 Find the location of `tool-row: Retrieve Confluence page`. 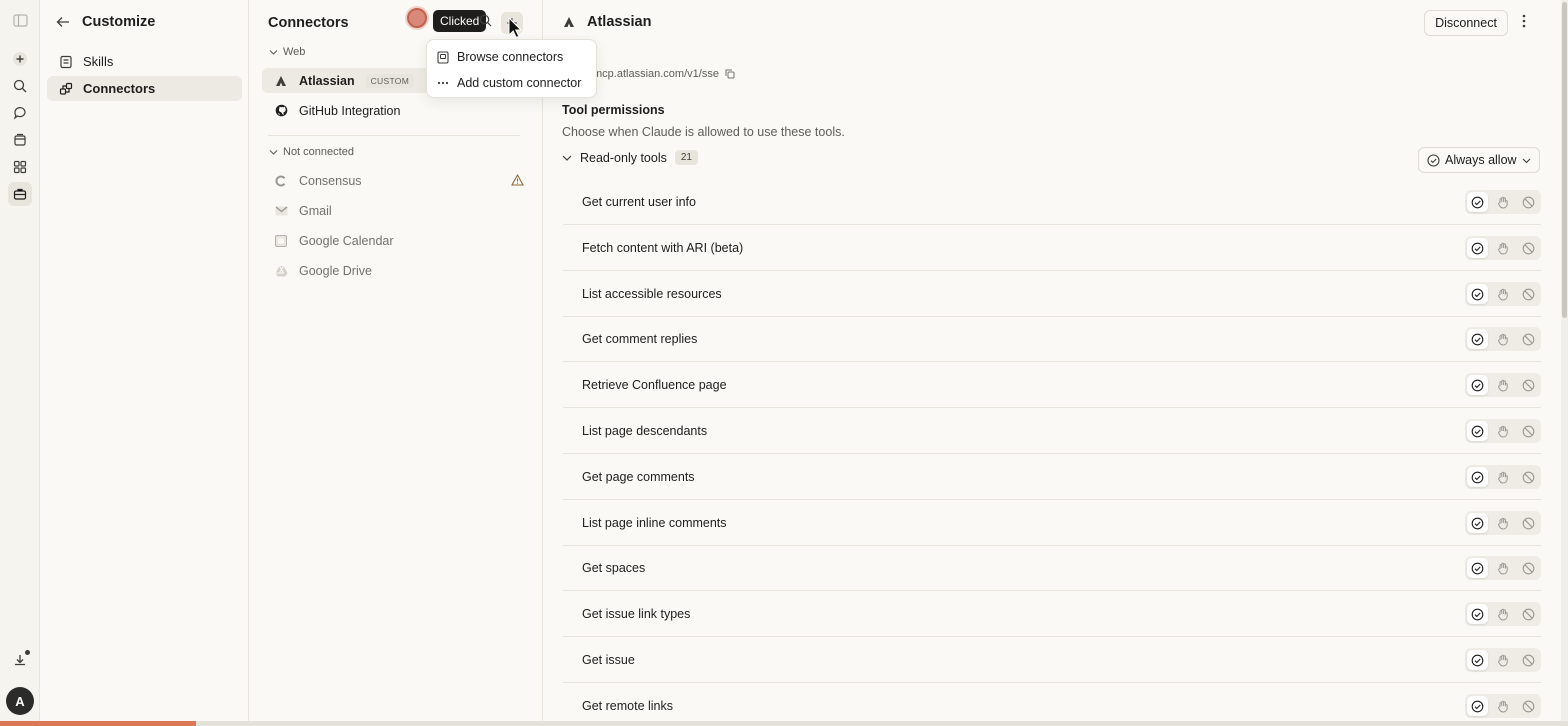

tool-row: Retrieve Confluence page is located at coordinates (1052, 385).